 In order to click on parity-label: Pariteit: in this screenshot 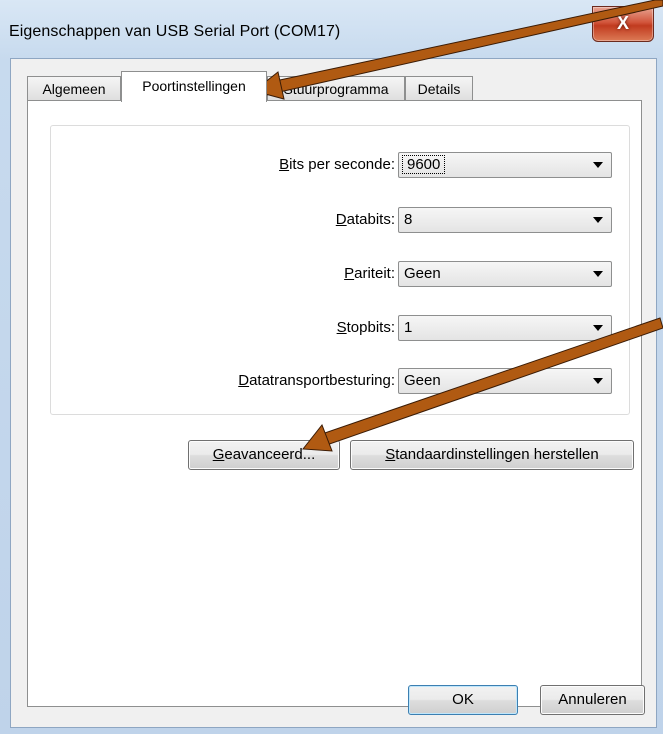, I will do `click(369, 273)`.